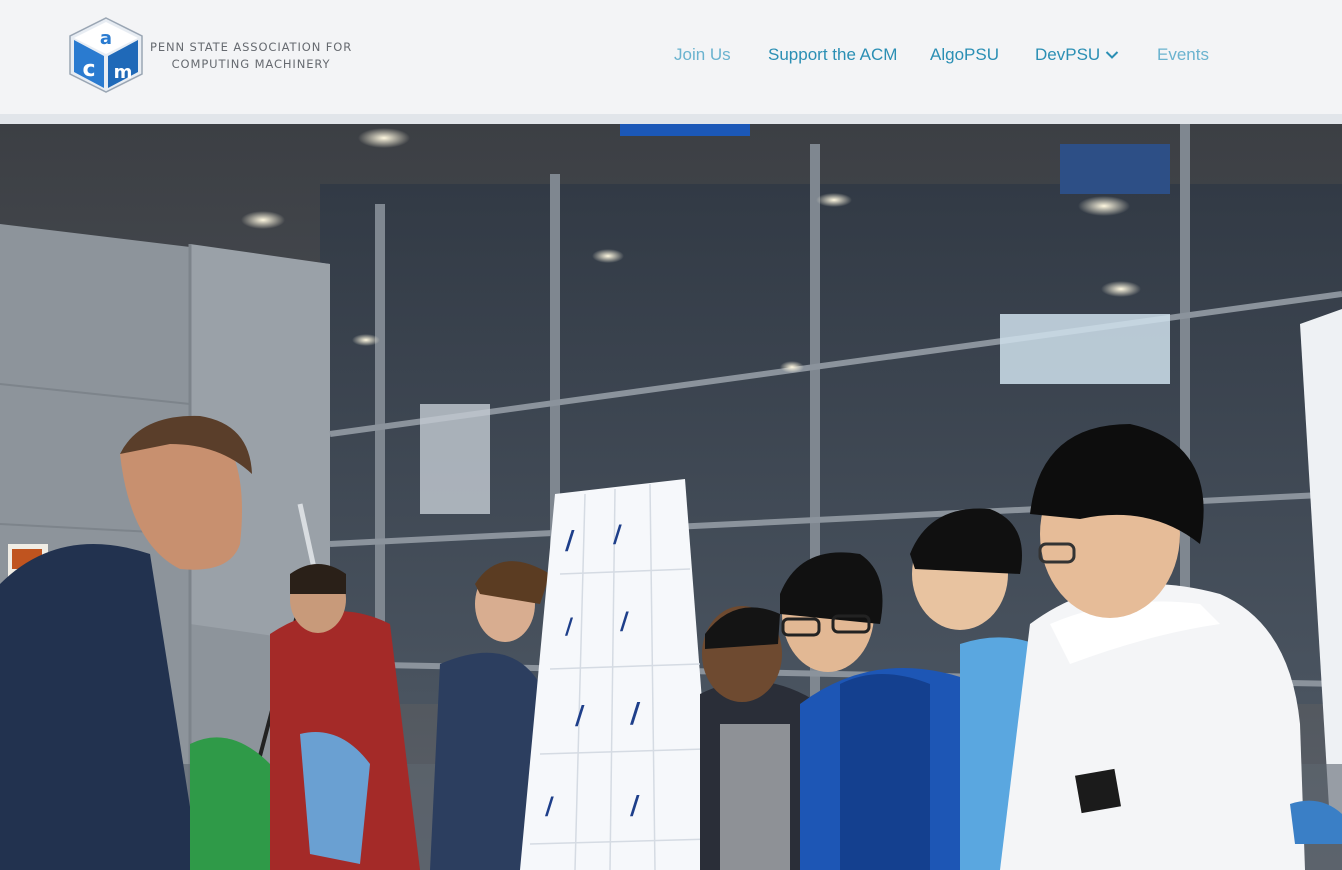 The height and width of the screenshot is (870, 1342). What do you see at coordinates (1112, 55) in the screenshot?
I see `chevron-down-icon` at bounding box center [1112, 55].